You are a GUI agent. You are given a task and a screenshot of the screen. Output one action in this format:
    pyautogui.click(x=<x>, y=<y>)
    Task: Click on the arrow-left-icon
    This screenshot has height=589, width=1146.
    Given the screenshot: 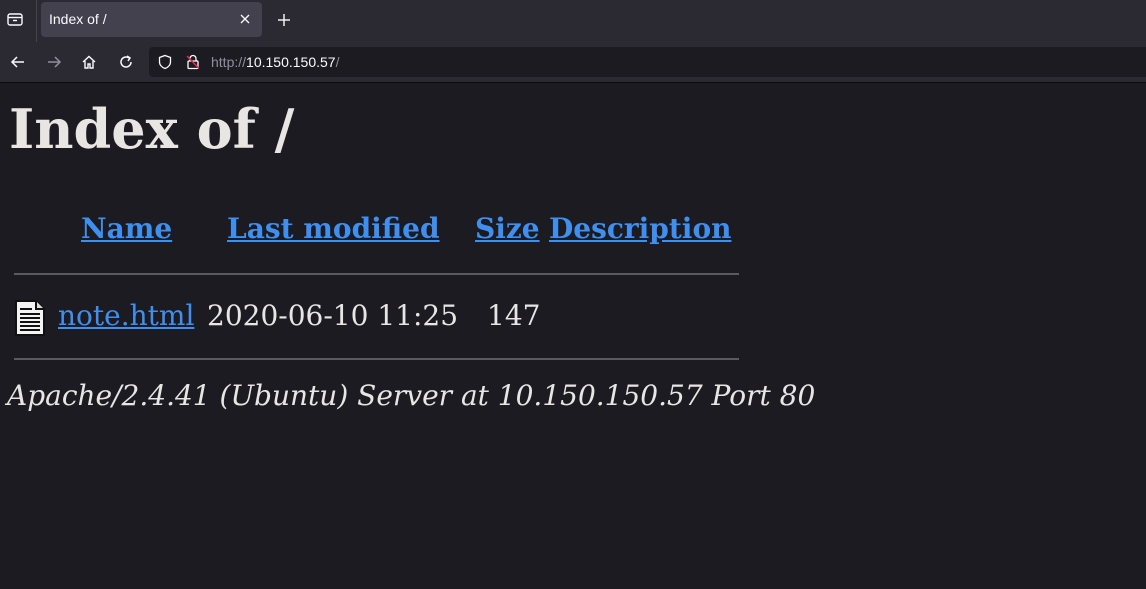 What is the action you would take?
    pyautogui.click(x=17, y=62)
    